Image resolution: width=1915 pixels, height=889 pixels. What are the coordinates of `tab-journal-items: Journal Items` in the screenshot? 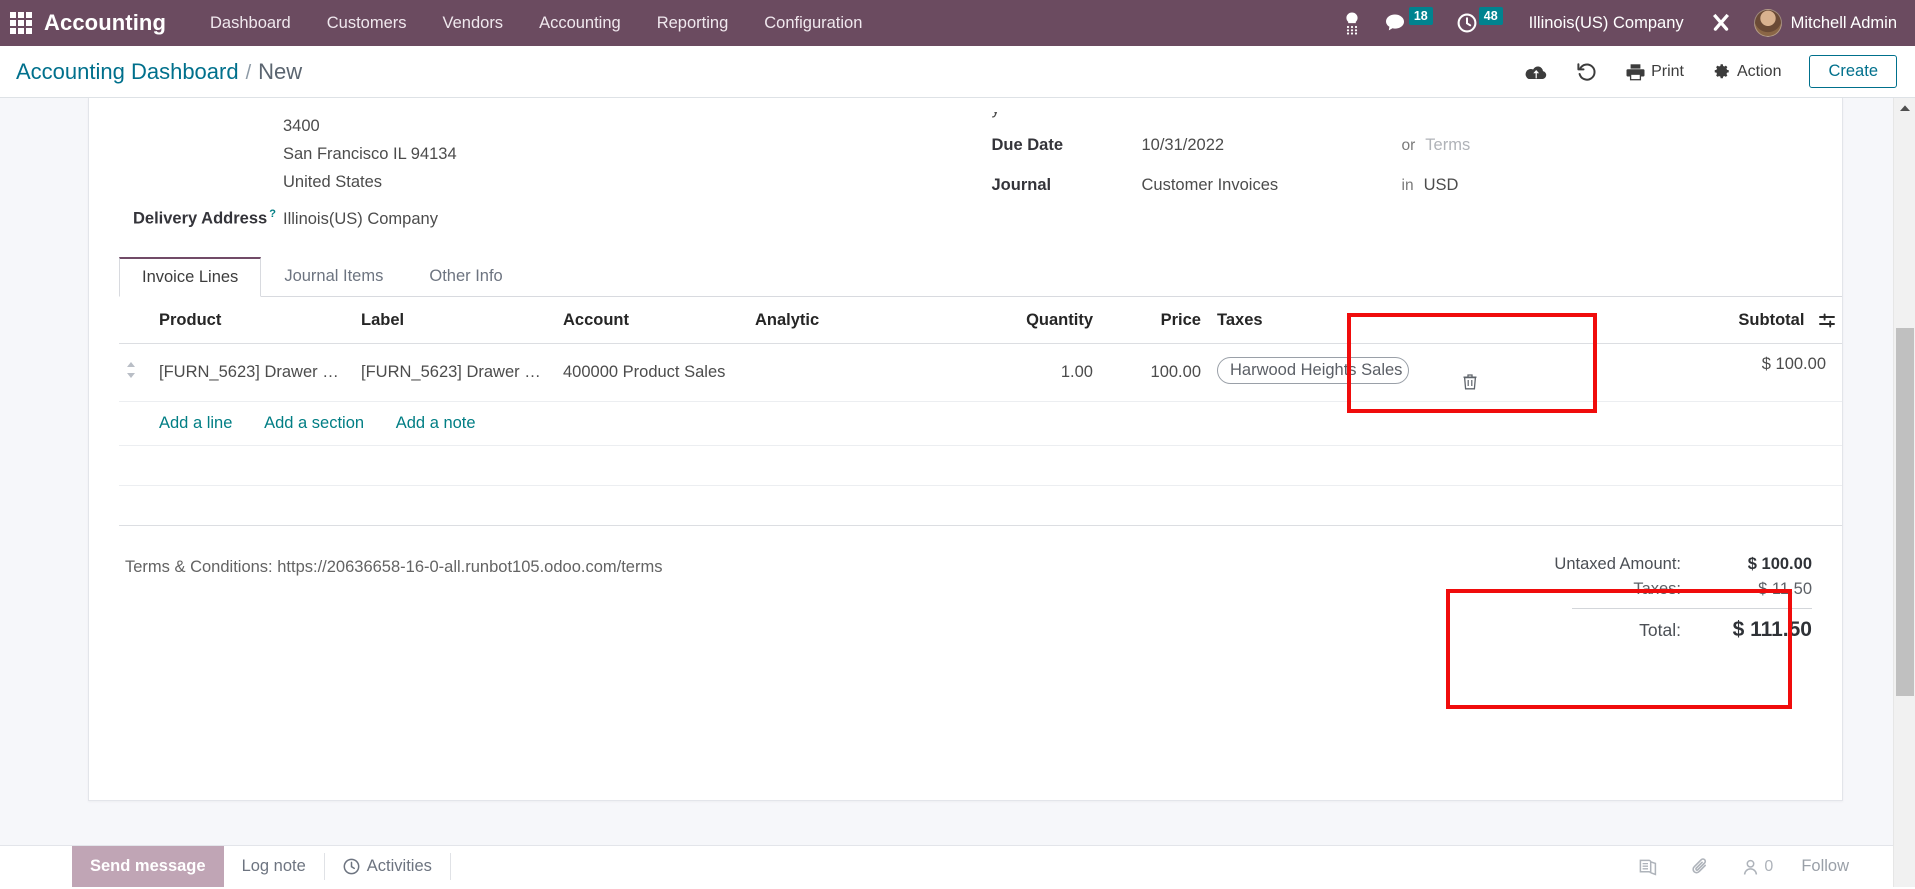 It's located at (333, 277).